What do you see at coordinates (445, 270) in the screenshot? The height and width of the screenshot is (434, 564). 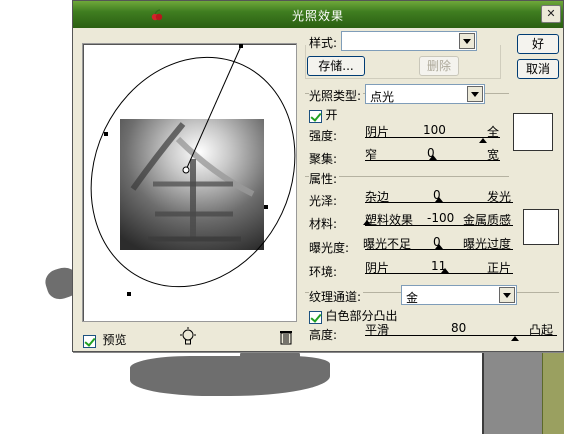 I see `ambience-slider-thumb` at bounding box center [445, 270].